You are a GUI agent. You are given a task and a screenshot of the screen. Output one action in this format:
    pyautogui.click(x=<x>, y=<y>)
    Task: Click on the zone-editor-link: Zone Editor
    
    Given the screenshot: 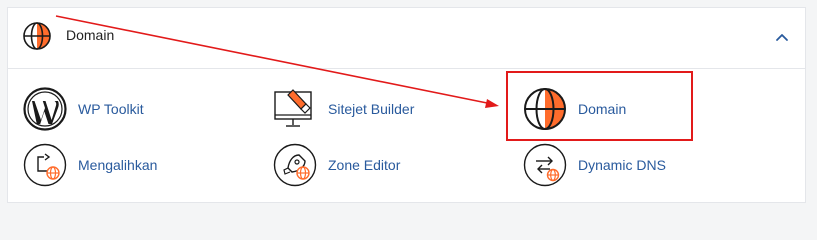 What is the action you would take?
    pyautogui.click(x=388, y=165)
    